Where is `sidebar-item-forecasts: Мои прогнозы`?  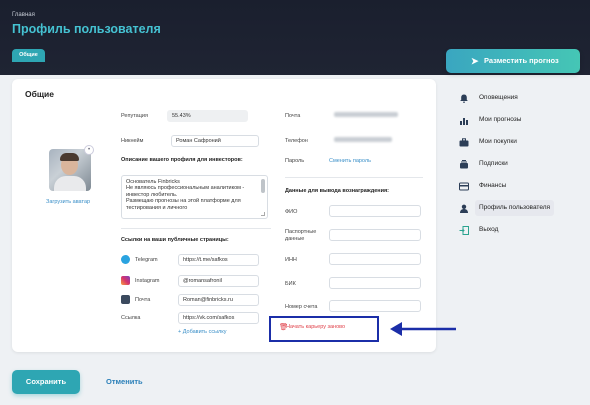
sidebar-item-forecasts: Мои прогнозы is located at coordinates (520, 123).